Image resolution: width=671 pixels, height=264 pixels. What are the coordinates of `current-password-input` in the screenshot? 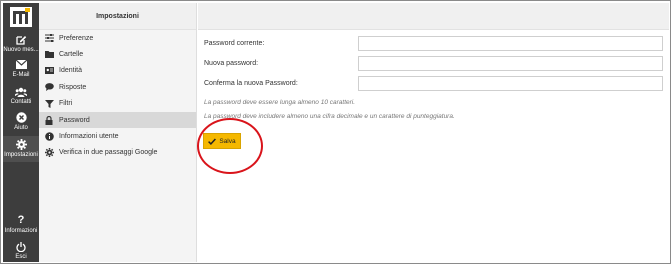 It's located at (510, 43).